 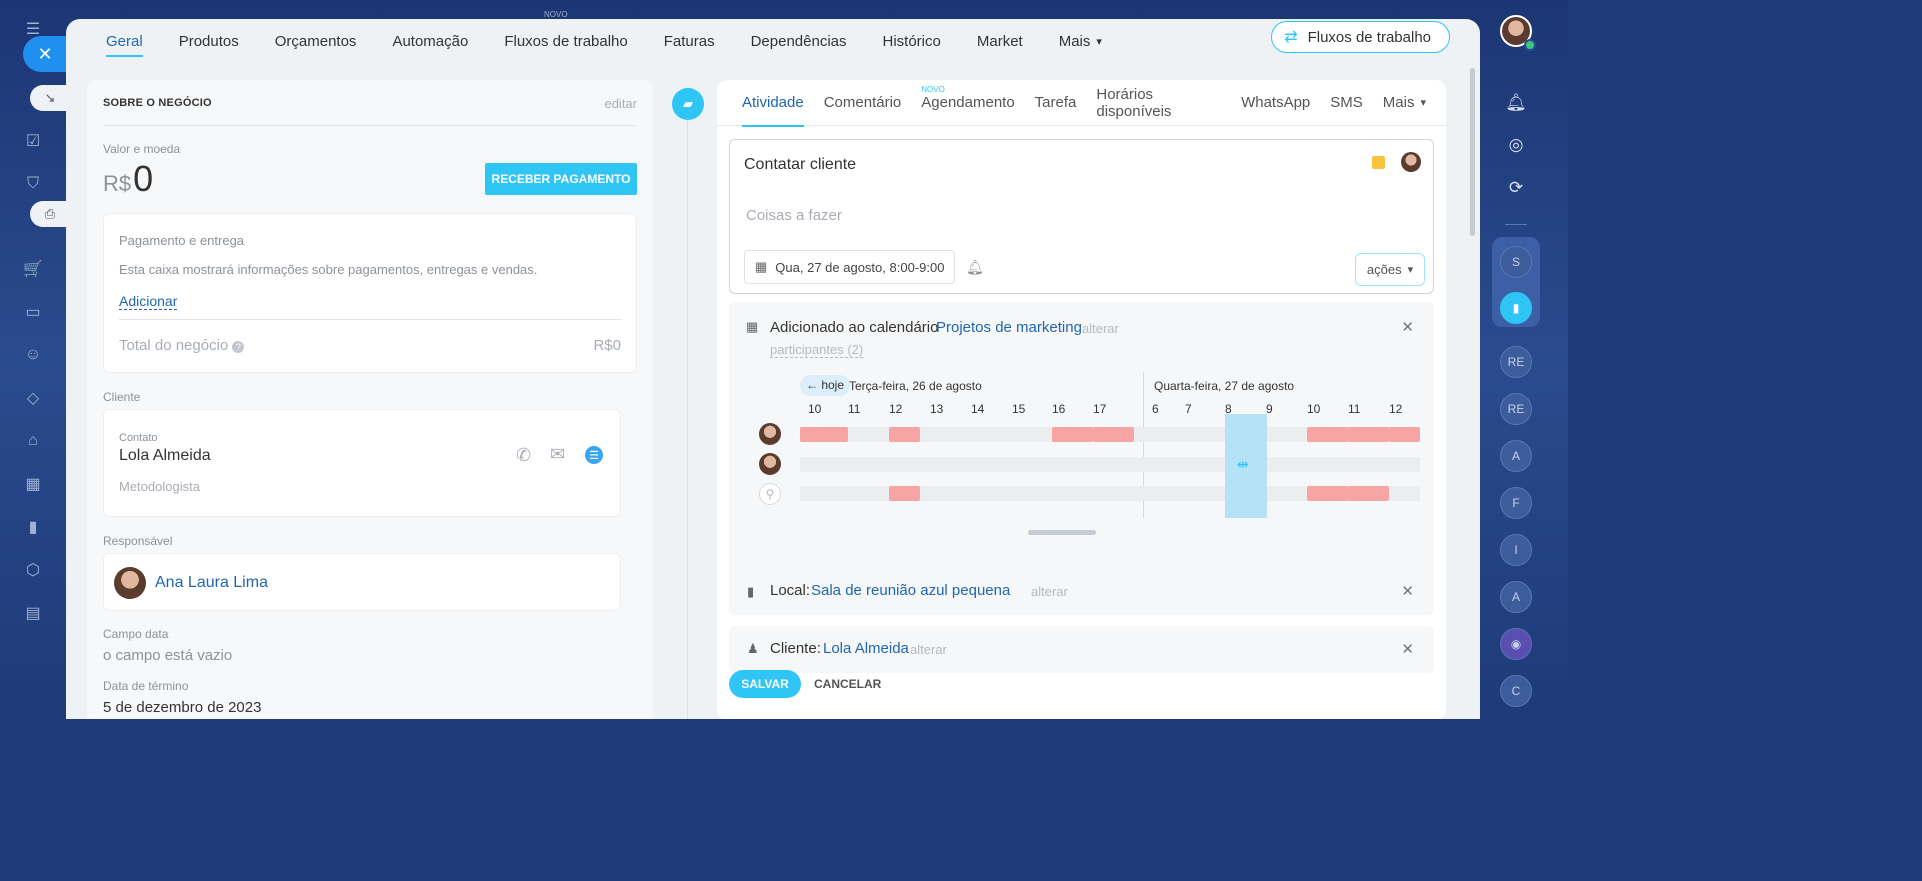 I want to click on change-calendar-link: alterar, so click(x=1100, y=328).